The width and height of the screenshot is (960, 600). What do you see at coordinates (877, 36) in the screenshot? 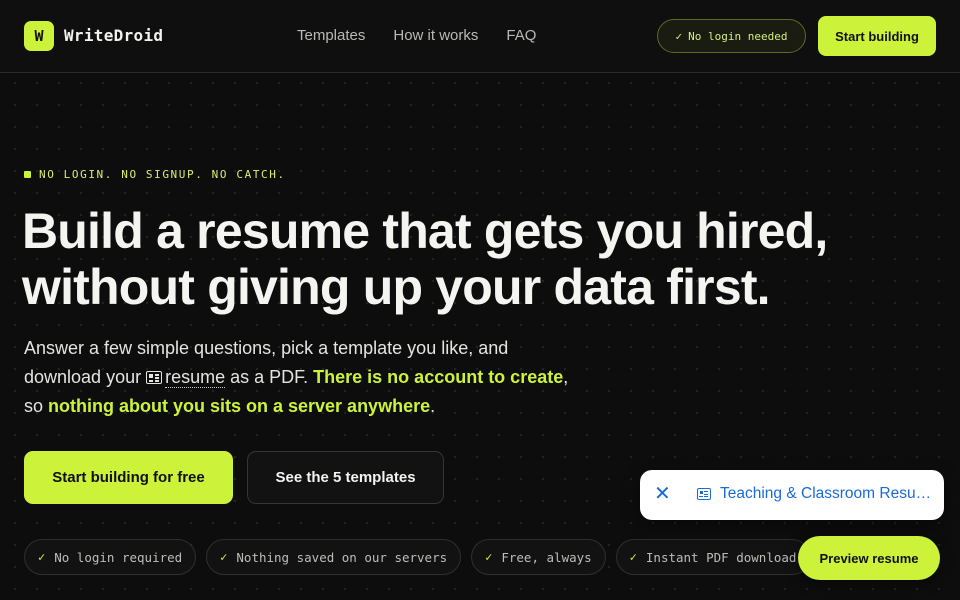
I see `start-building-nav-button: Start building` at bounding box center [877, 36].